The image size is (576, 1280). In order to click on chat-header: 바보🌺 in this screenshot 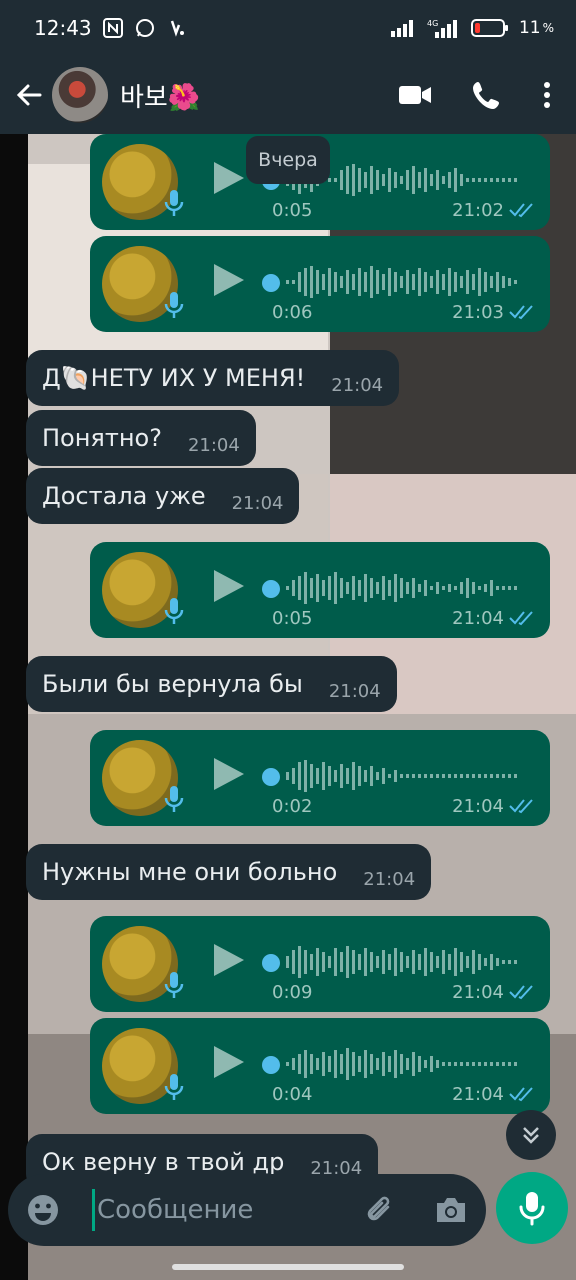, I will do `click(288, 95)`.